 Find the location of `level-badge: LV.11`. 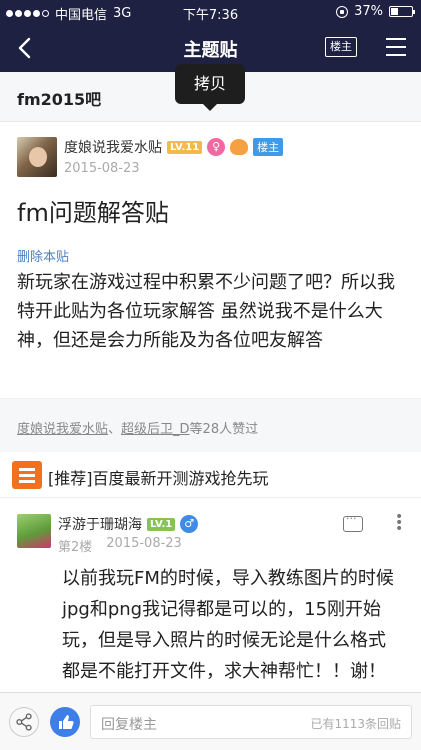

level-badge: LV.11 is located at coordinates (185, 147).